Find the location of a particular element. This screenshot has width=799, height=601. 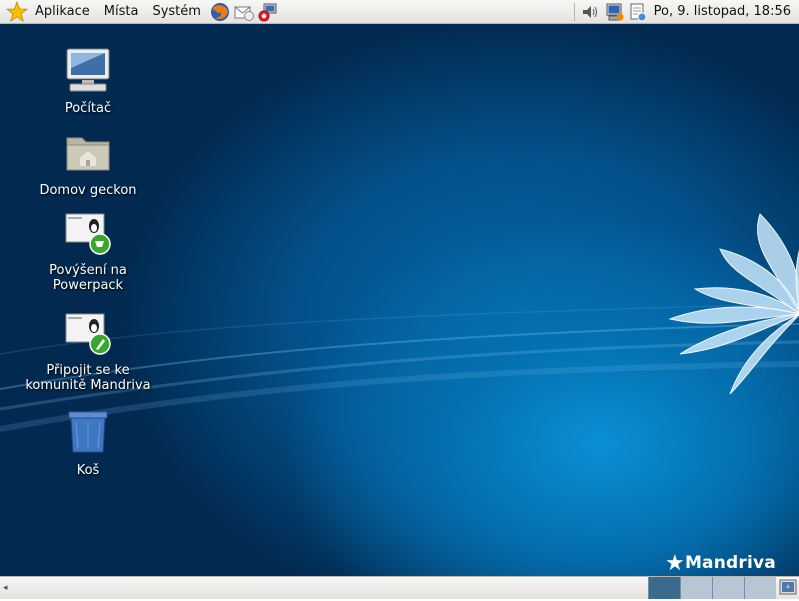

clock: Po, 9. listopad, 18:56 is located at coordinates (724, 11).